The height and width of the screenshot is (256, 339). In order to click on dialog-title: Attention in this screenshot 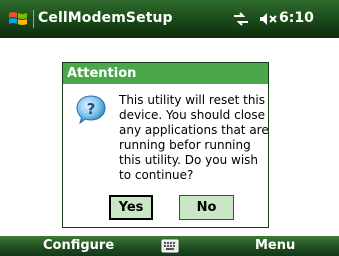, I will do `click(165, 73)`.